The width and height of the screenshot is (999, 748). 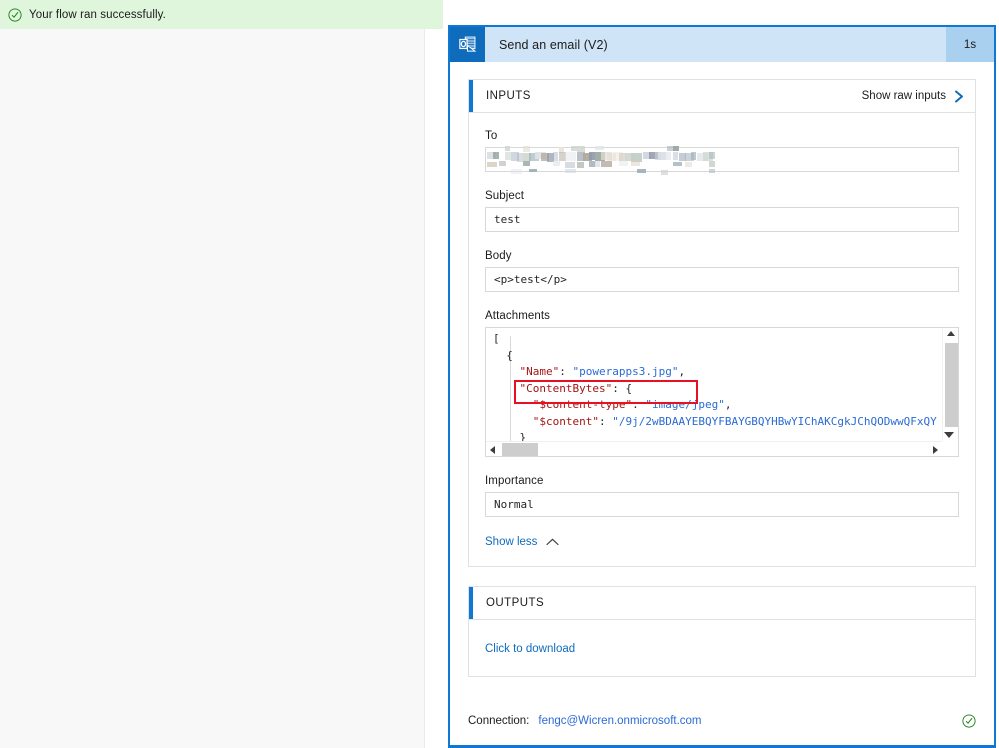 What do you see at coordinates (491, 136) in the screenshot?
I see `field-to-label: To` at bounding box center [491, 136].